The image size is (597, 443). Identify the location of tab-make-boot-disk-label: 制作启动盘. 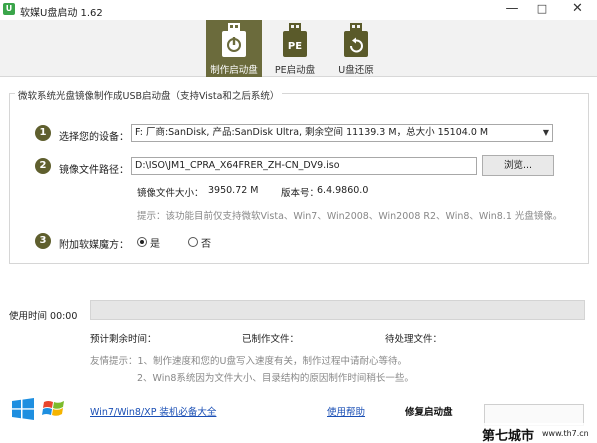
(234, 70).